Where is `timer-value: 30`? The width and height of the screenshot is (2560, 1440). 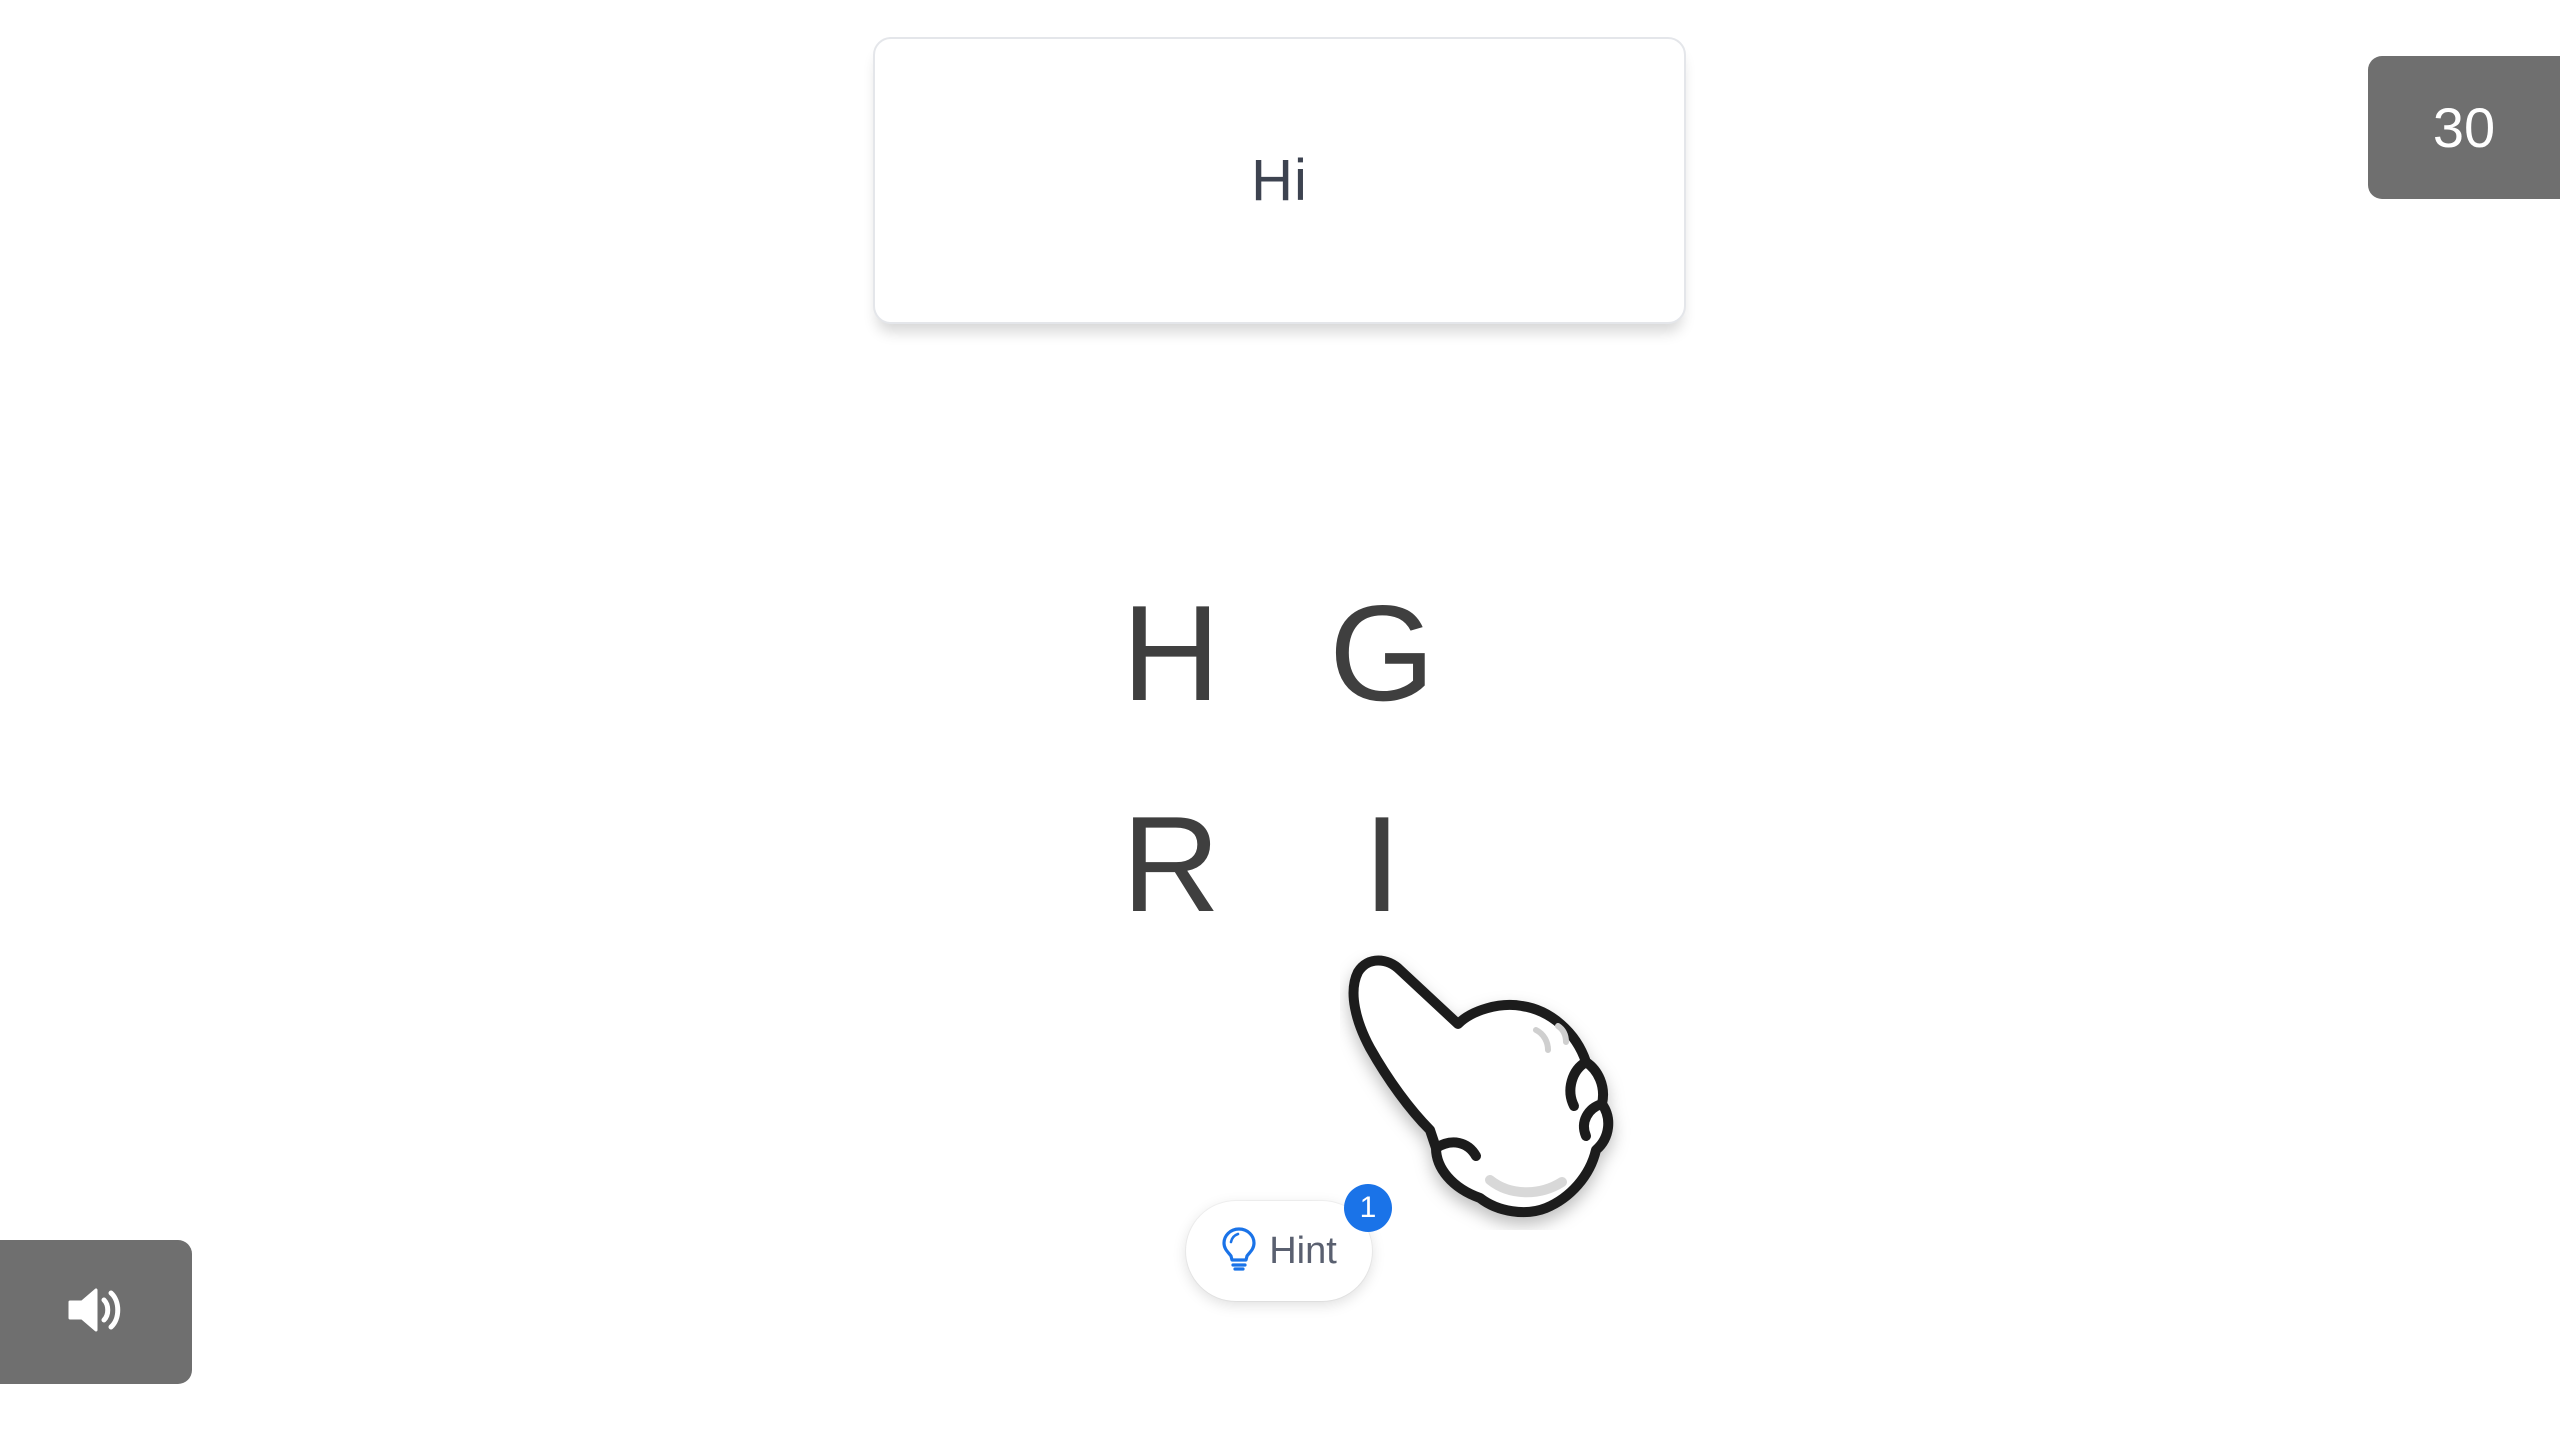 timer-value: 30 is located at coordinates (2464, 127).